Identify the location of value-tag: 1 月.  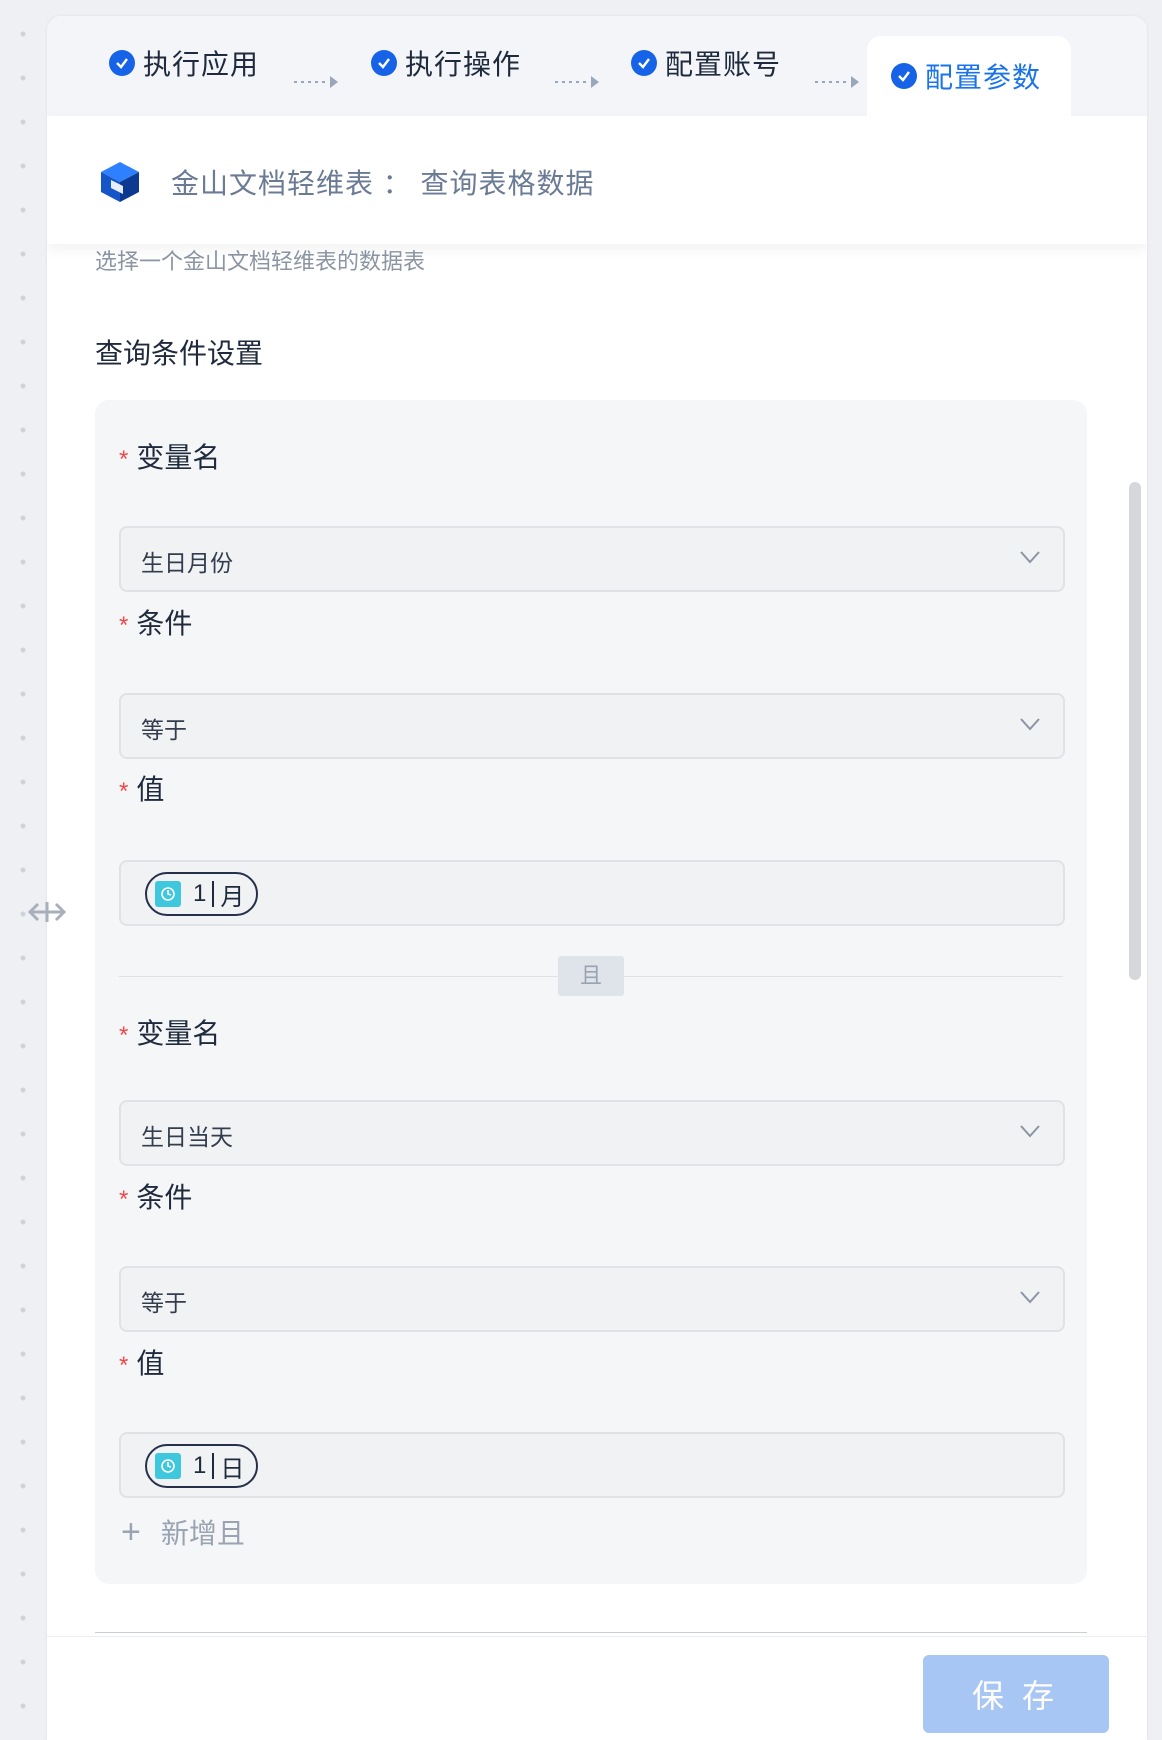
(202, 894).